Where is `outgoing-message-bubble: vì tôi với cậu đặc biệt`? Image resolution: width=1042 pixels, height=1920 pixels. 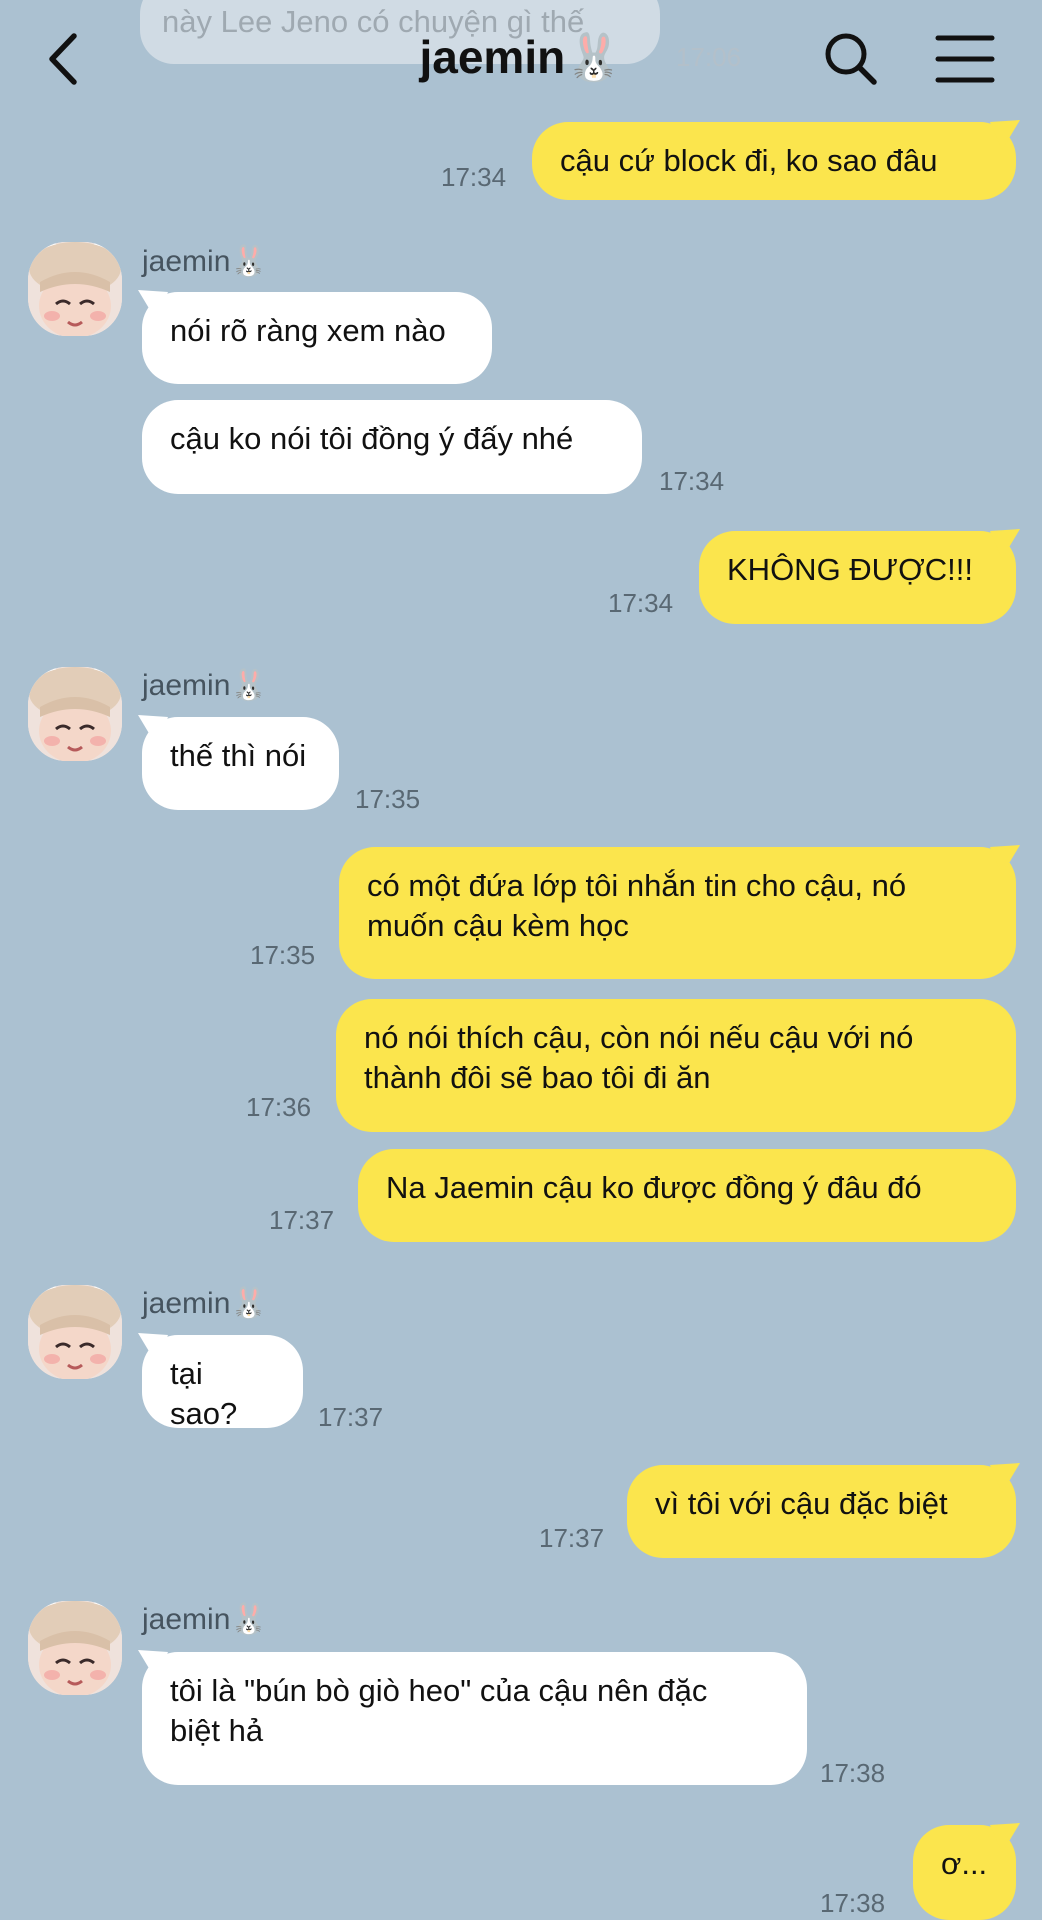
outgoing-message-bubble: vì tôi với cậu đặc biệt is located at coordinates (821, 1511).